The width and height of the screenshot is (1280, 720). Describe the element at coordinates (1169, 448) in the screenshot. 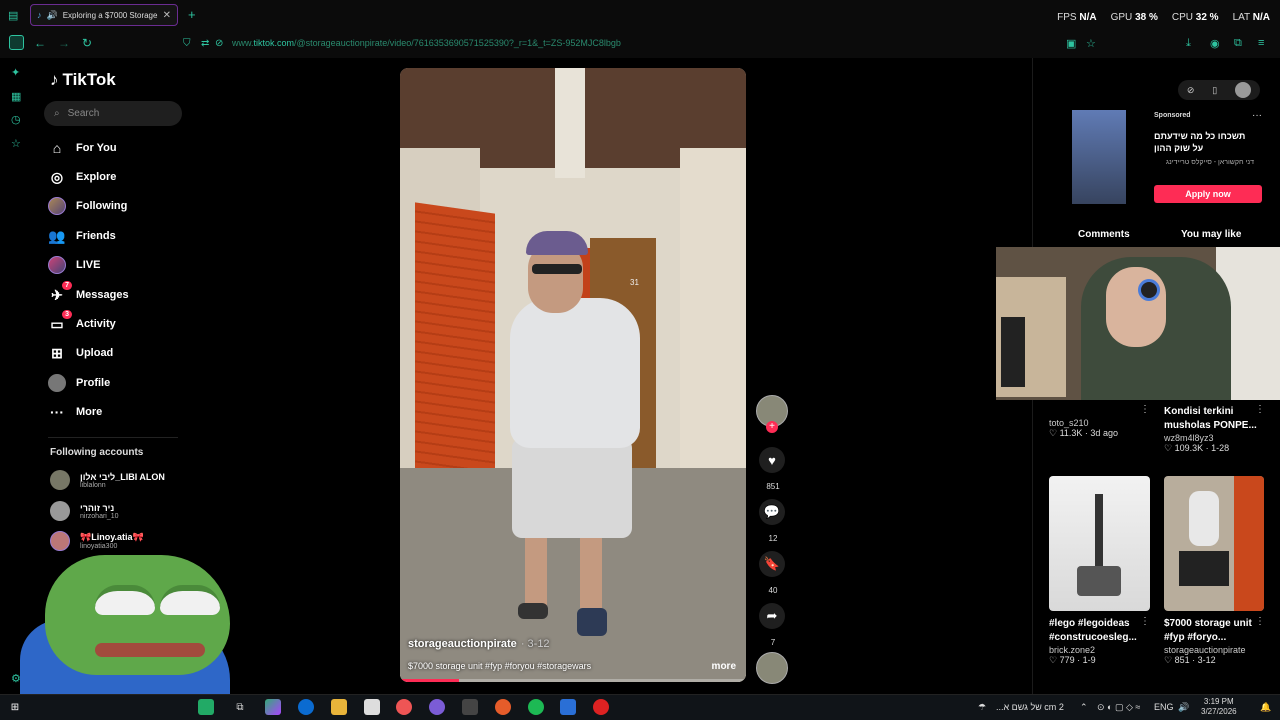

I see `heart-icon: ♡` at that location.